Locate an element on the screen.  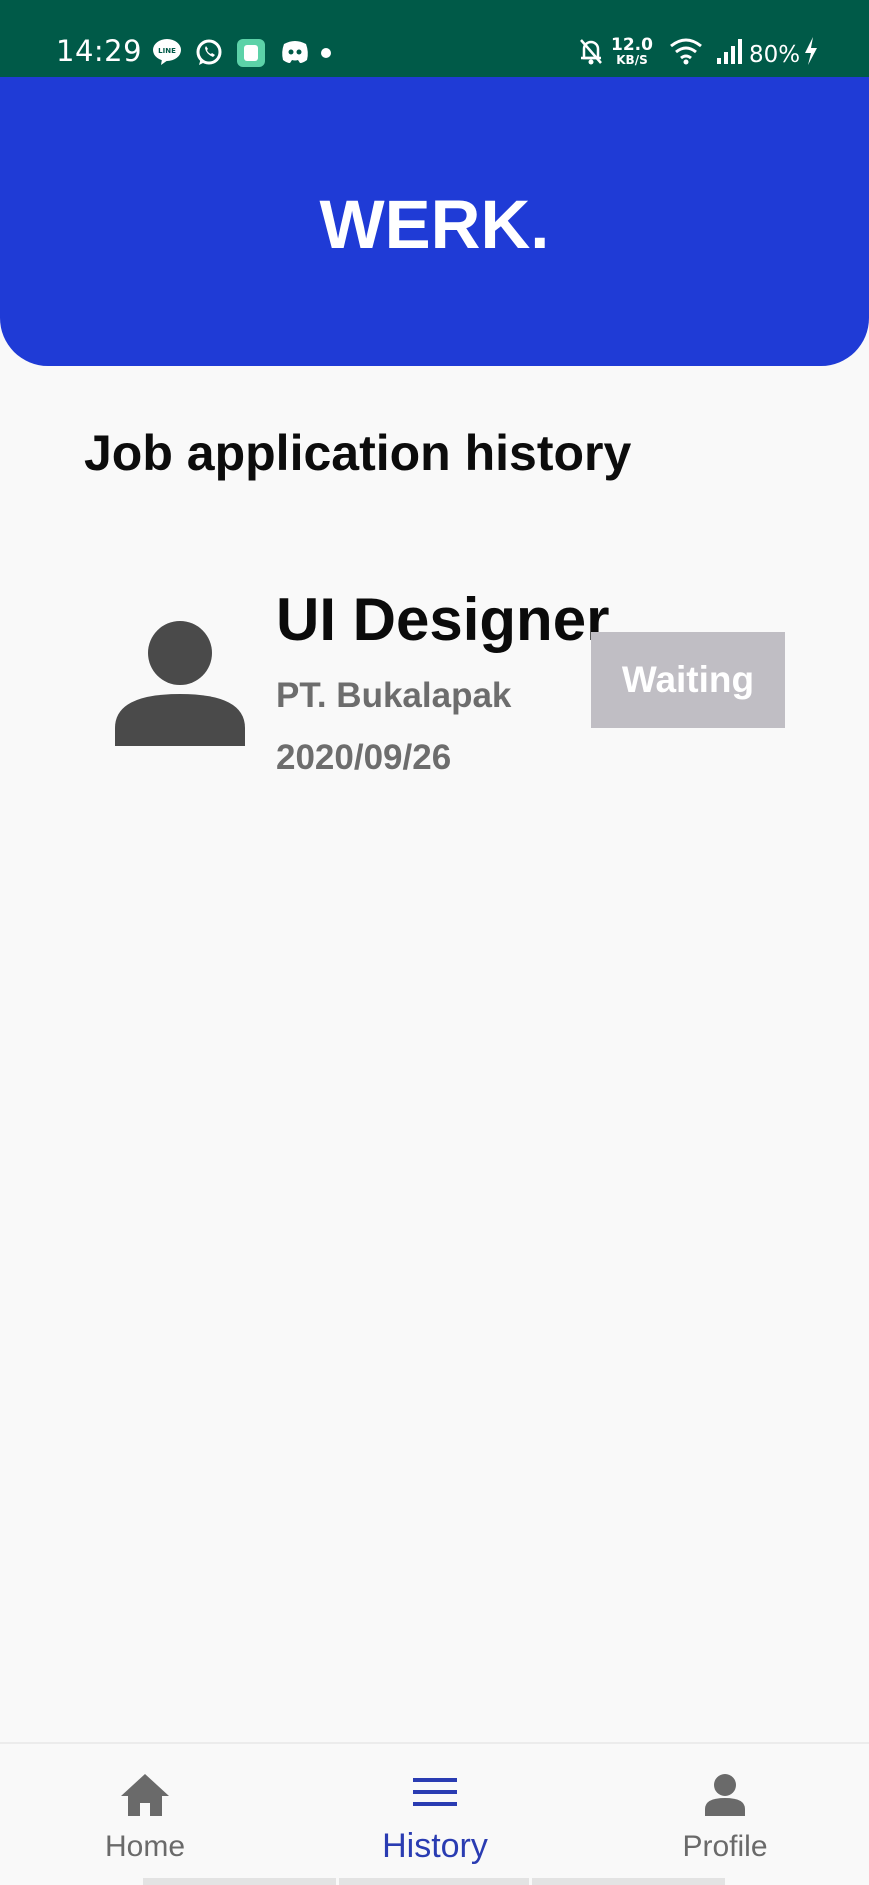
signal-icon is located at coordinates (729, 51).